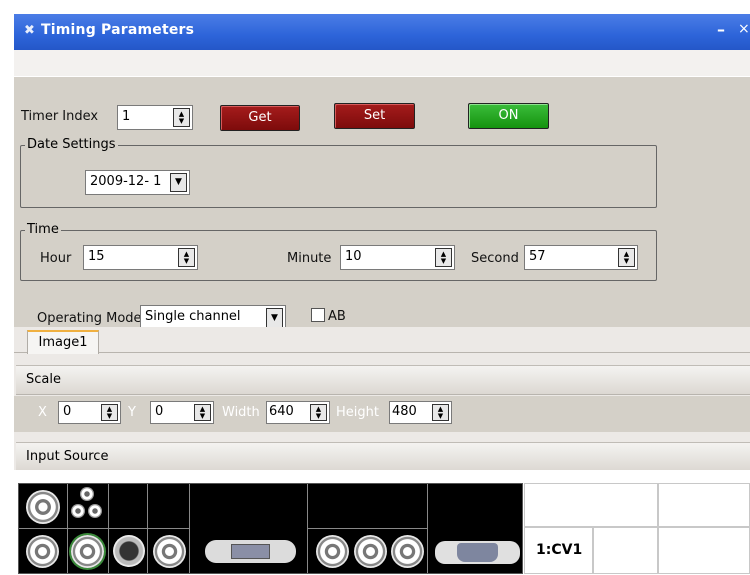  What do you see at coordinates (43, 379) in the screenshot?
I see `scale-title: Scale` at bounding box center [43, 379].